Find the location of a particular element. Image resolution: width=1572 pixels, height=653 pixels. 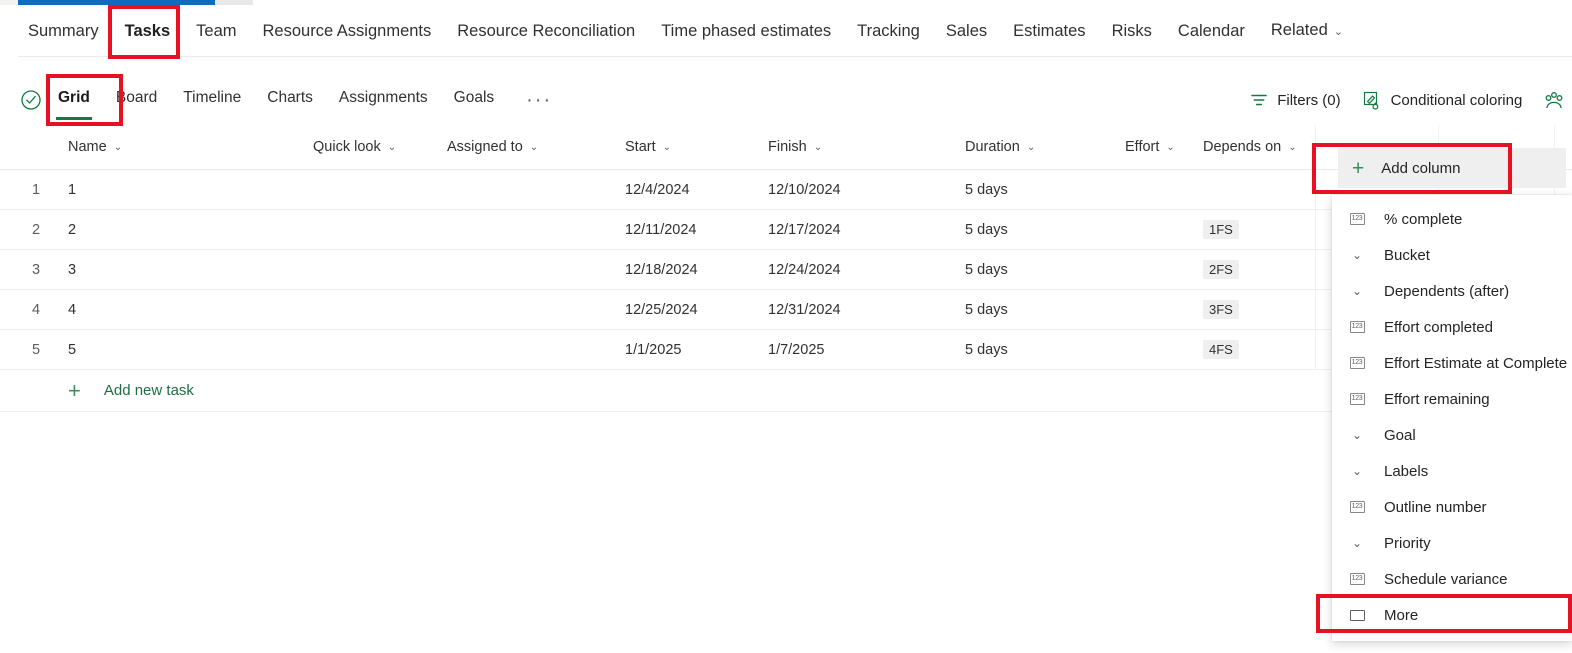

primary-nav-item-label: Risks is located at coordinates (1131, 30).